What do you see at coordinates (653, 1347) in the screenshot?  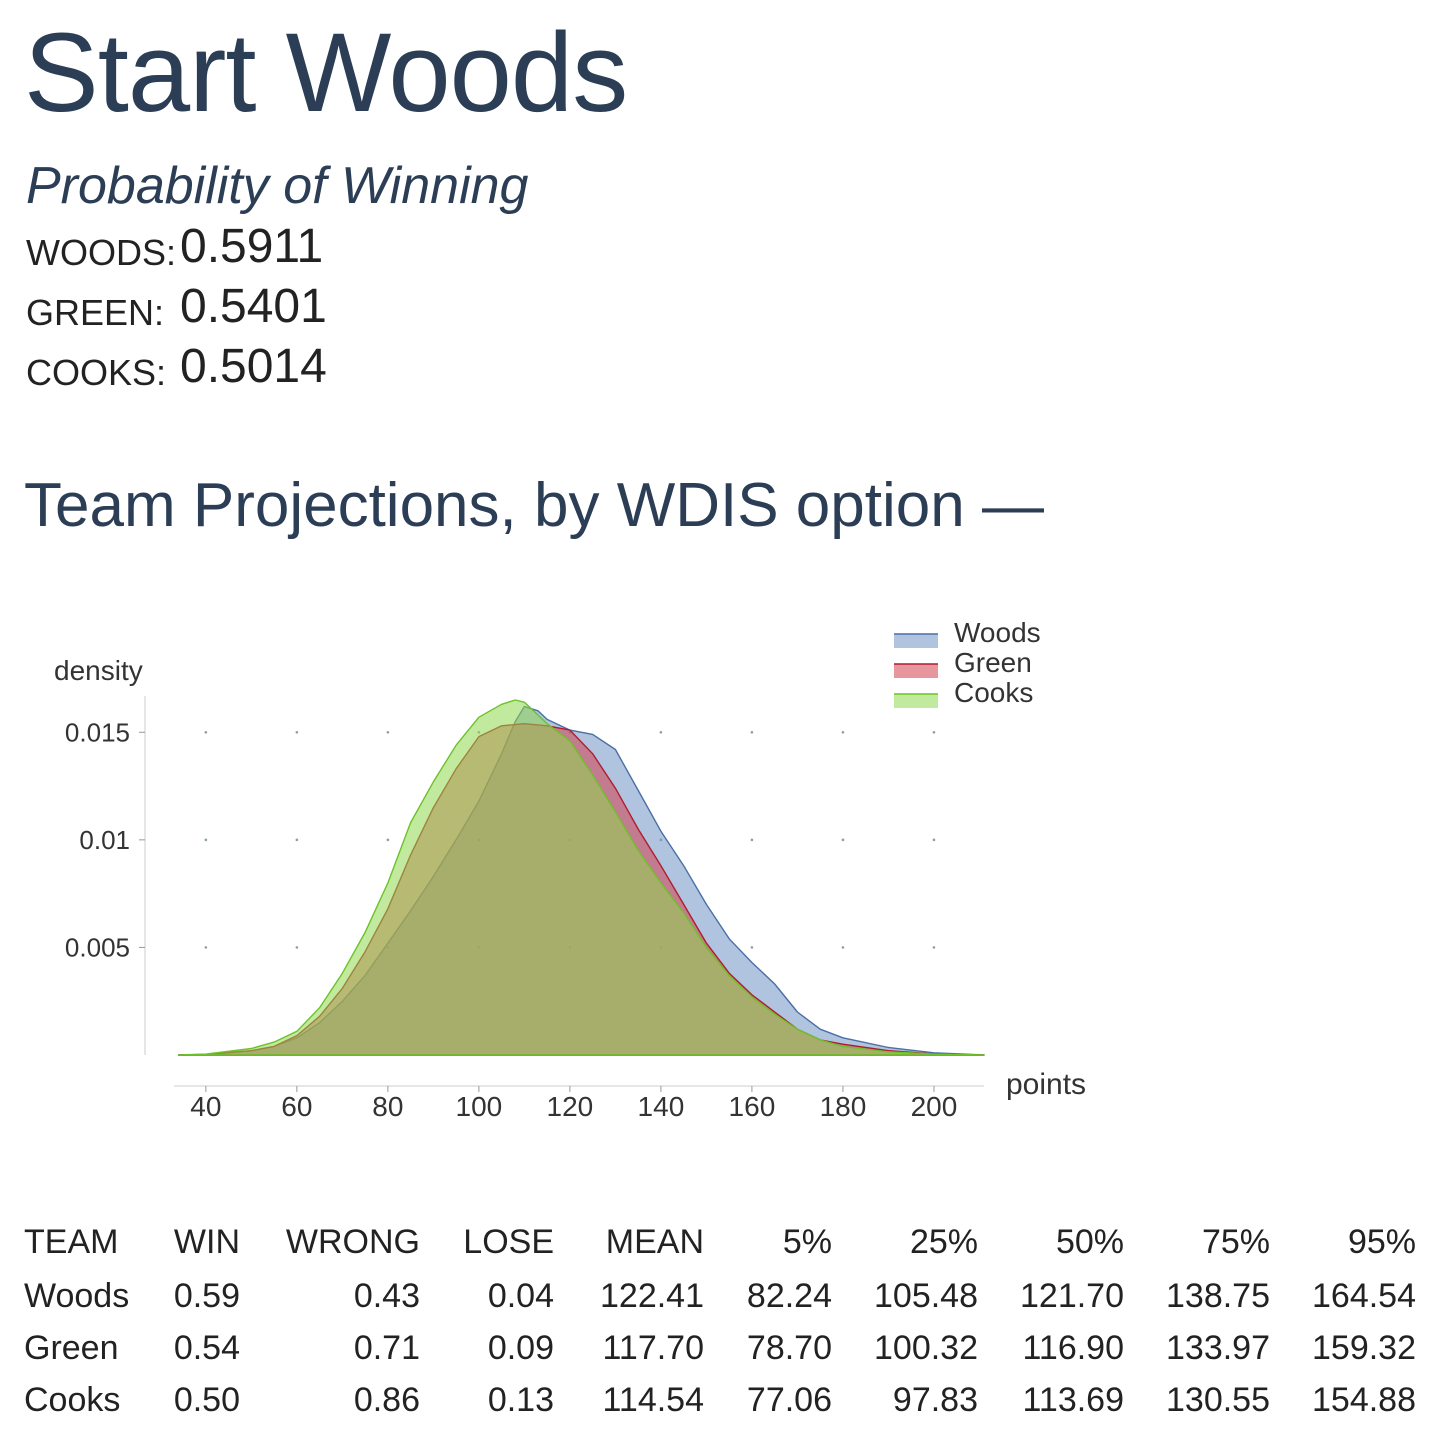 I see `table-cell: 117.70` at bounding box center [653, 1347].